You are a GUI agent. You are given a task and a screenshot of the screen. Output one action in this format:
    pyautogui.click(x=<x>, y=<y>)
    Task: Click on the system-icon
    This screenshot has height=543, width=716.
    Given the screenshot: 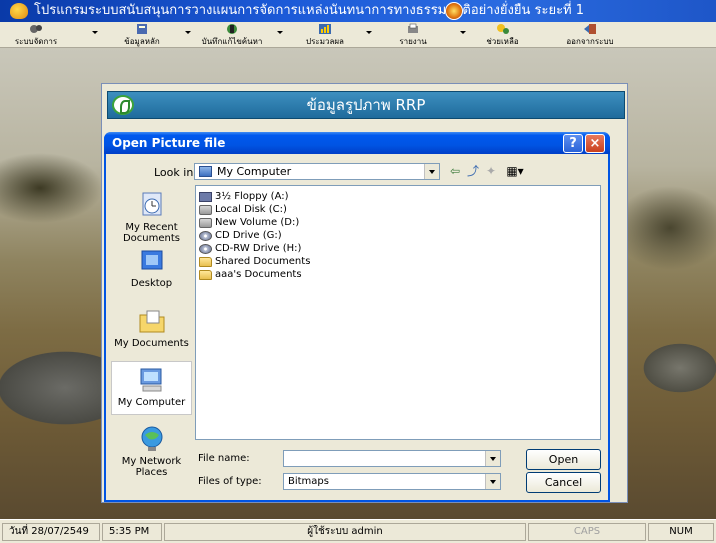 What is the action you would take?
    pyautogui.click(x=36, y=29)
    